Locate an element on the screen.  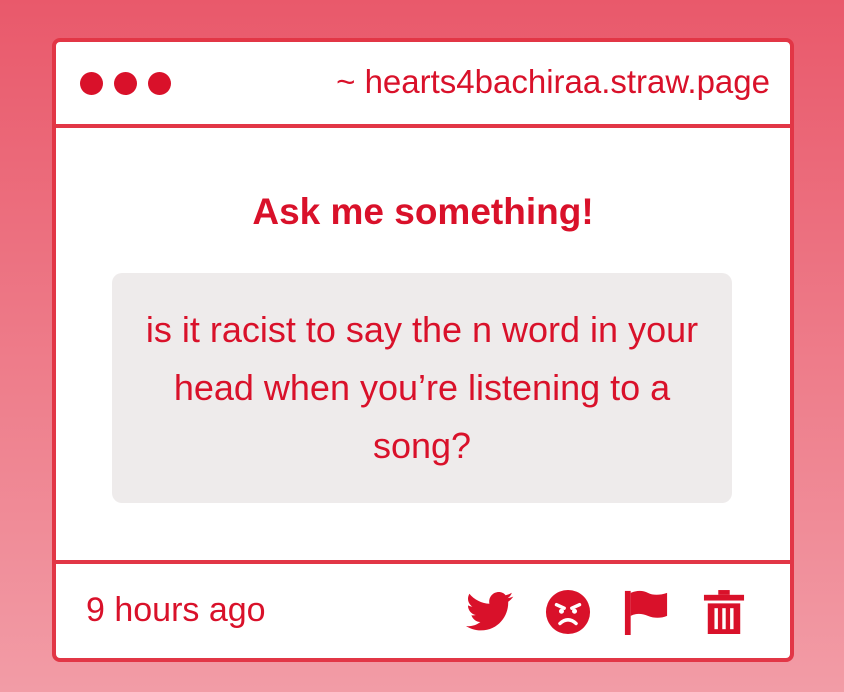
page-url: ~ hearts4bachiraa.straw.page is located at coordinates (553, 82).